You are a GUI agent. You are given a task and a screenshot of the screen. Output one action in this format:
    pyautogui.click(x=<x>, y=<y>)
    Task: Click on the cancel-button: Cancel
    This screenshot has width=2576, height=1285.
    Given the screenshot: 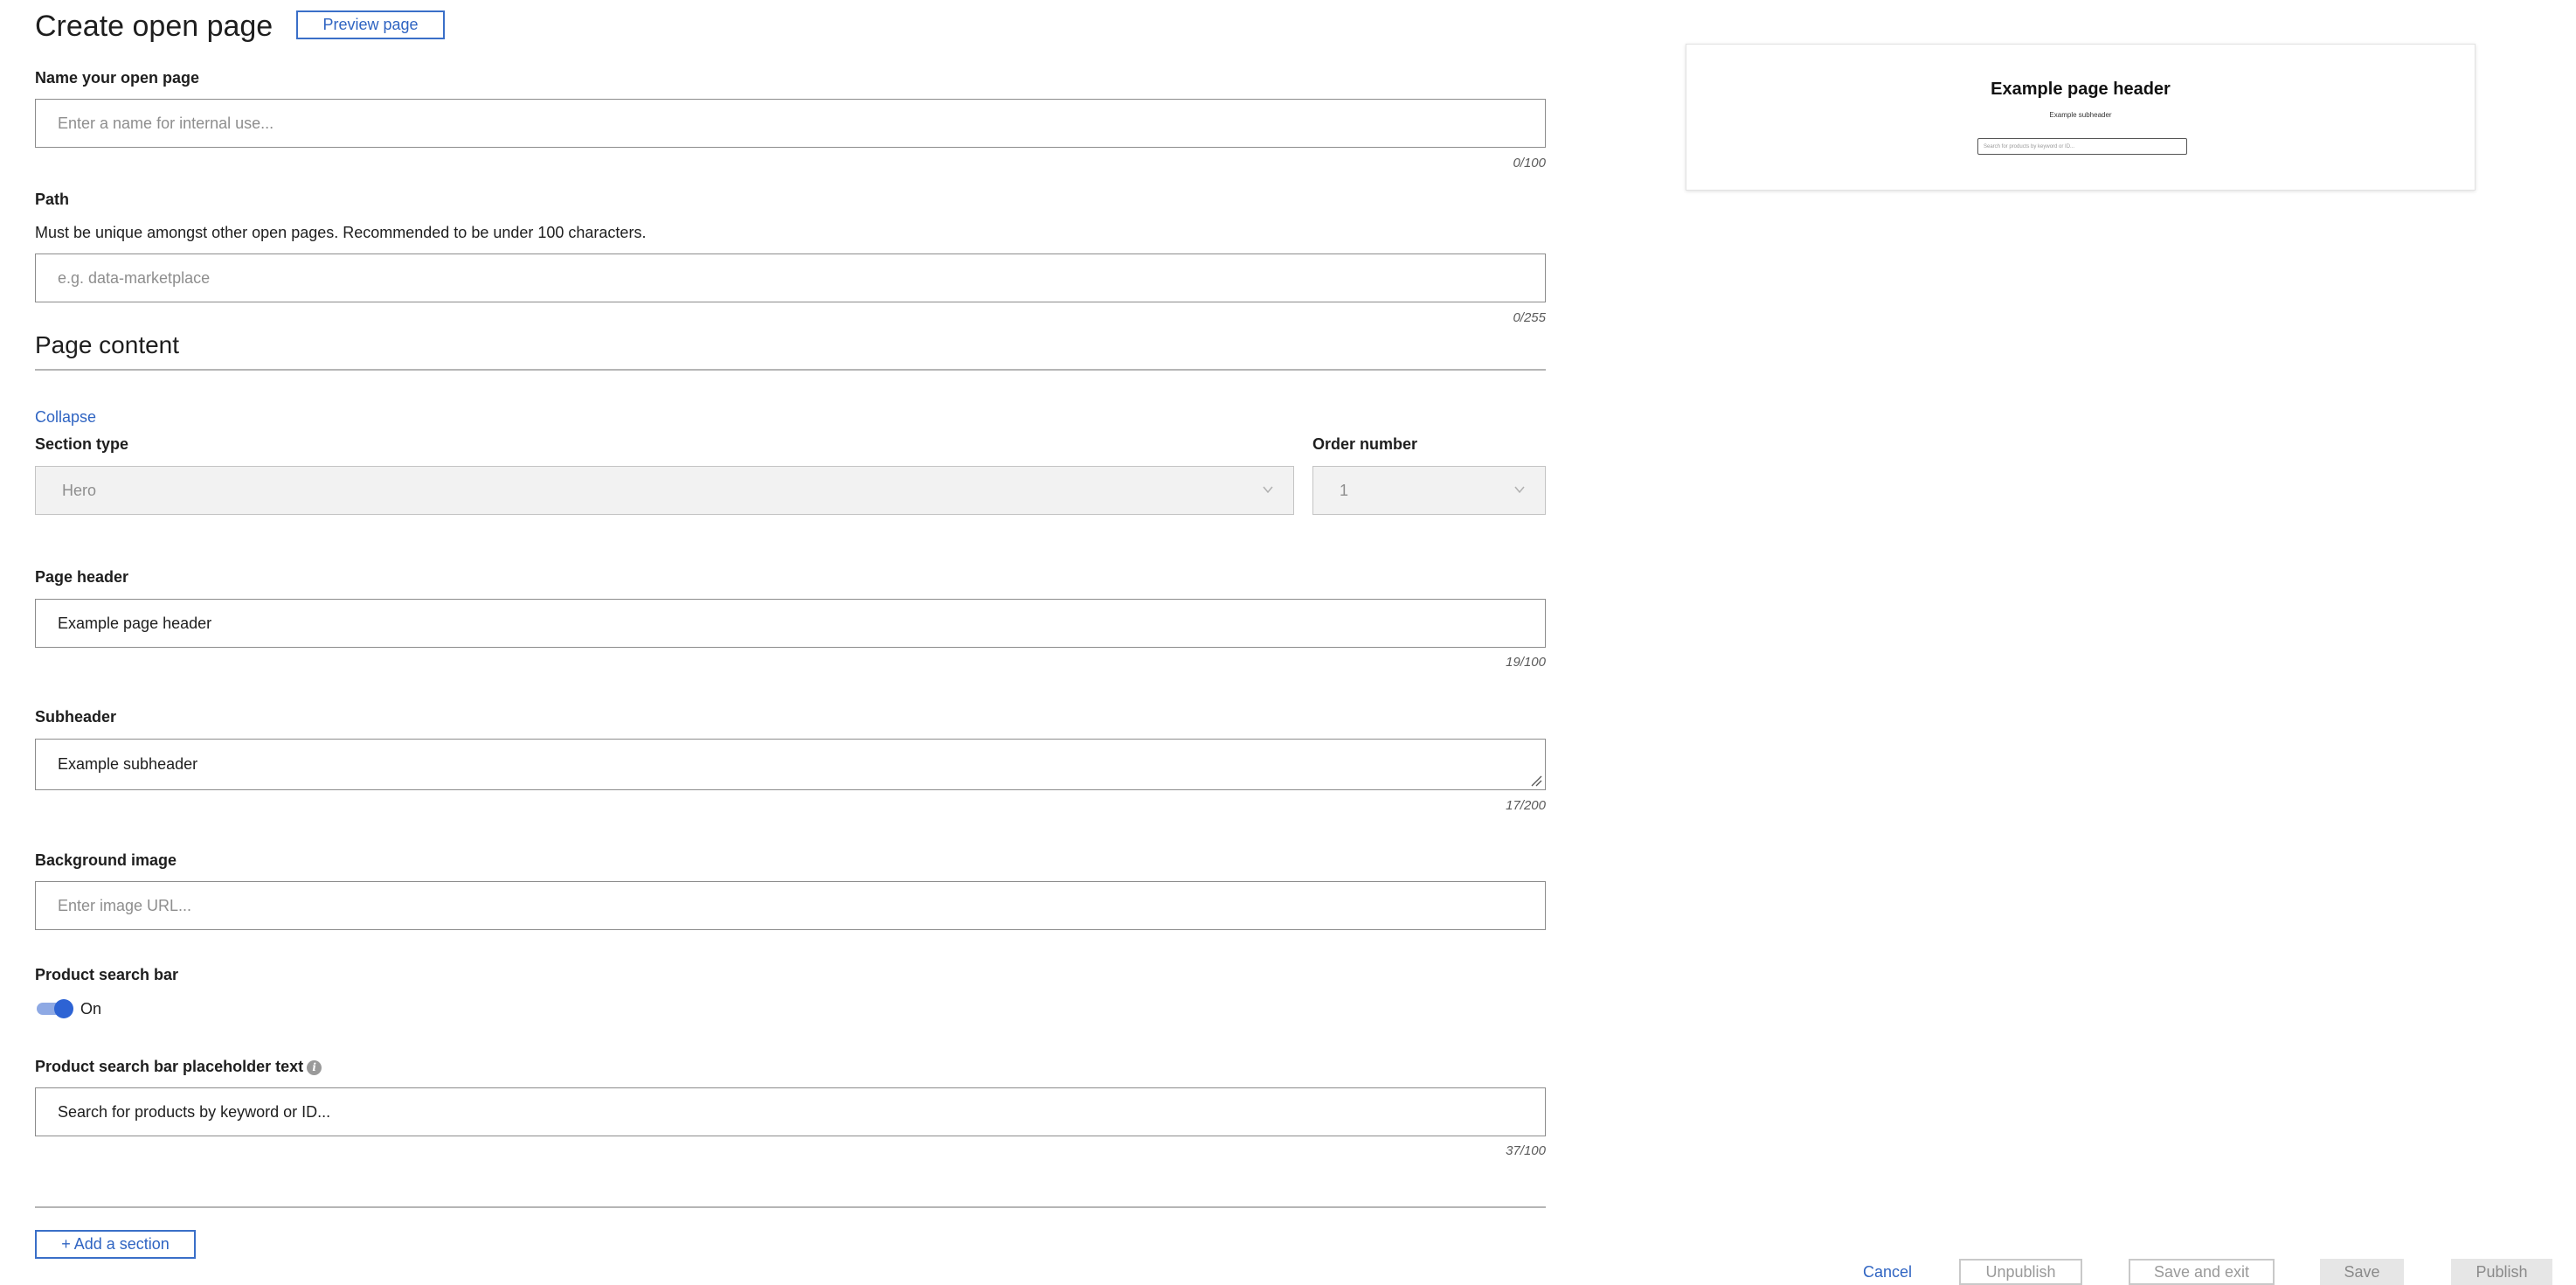 What is the action you would take?
    pyautogui.click(x=1887, y=1272)
    